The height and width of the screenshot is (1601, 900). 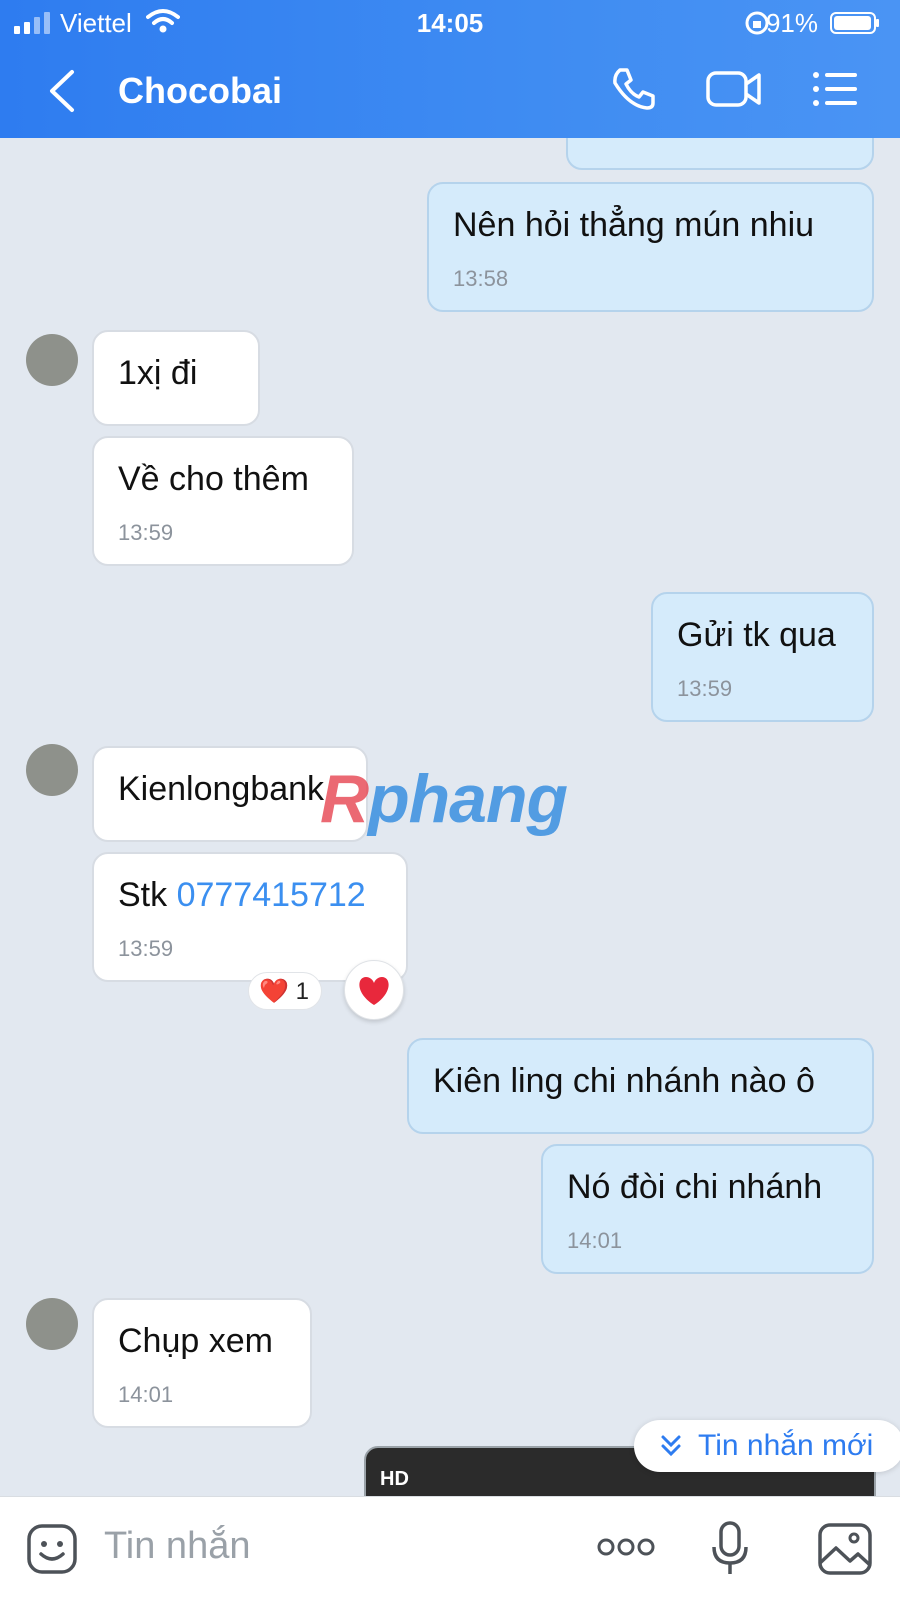 I want to click on new-message-button: Tin nhắn mới, so click(x=767, y=1446).